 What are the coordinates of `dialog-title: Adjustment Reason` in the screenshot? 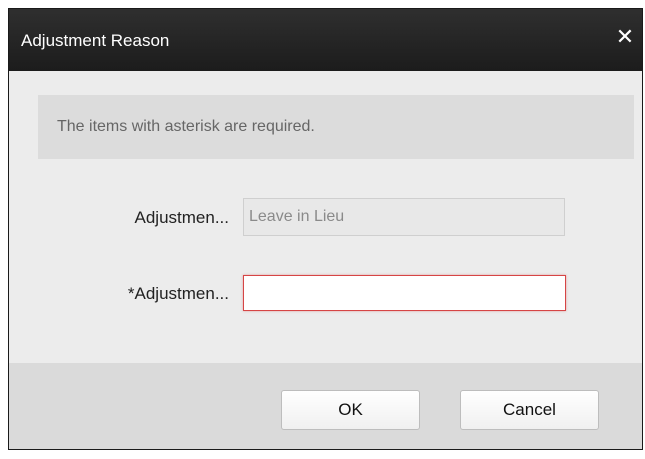 It's located at (95, 40).